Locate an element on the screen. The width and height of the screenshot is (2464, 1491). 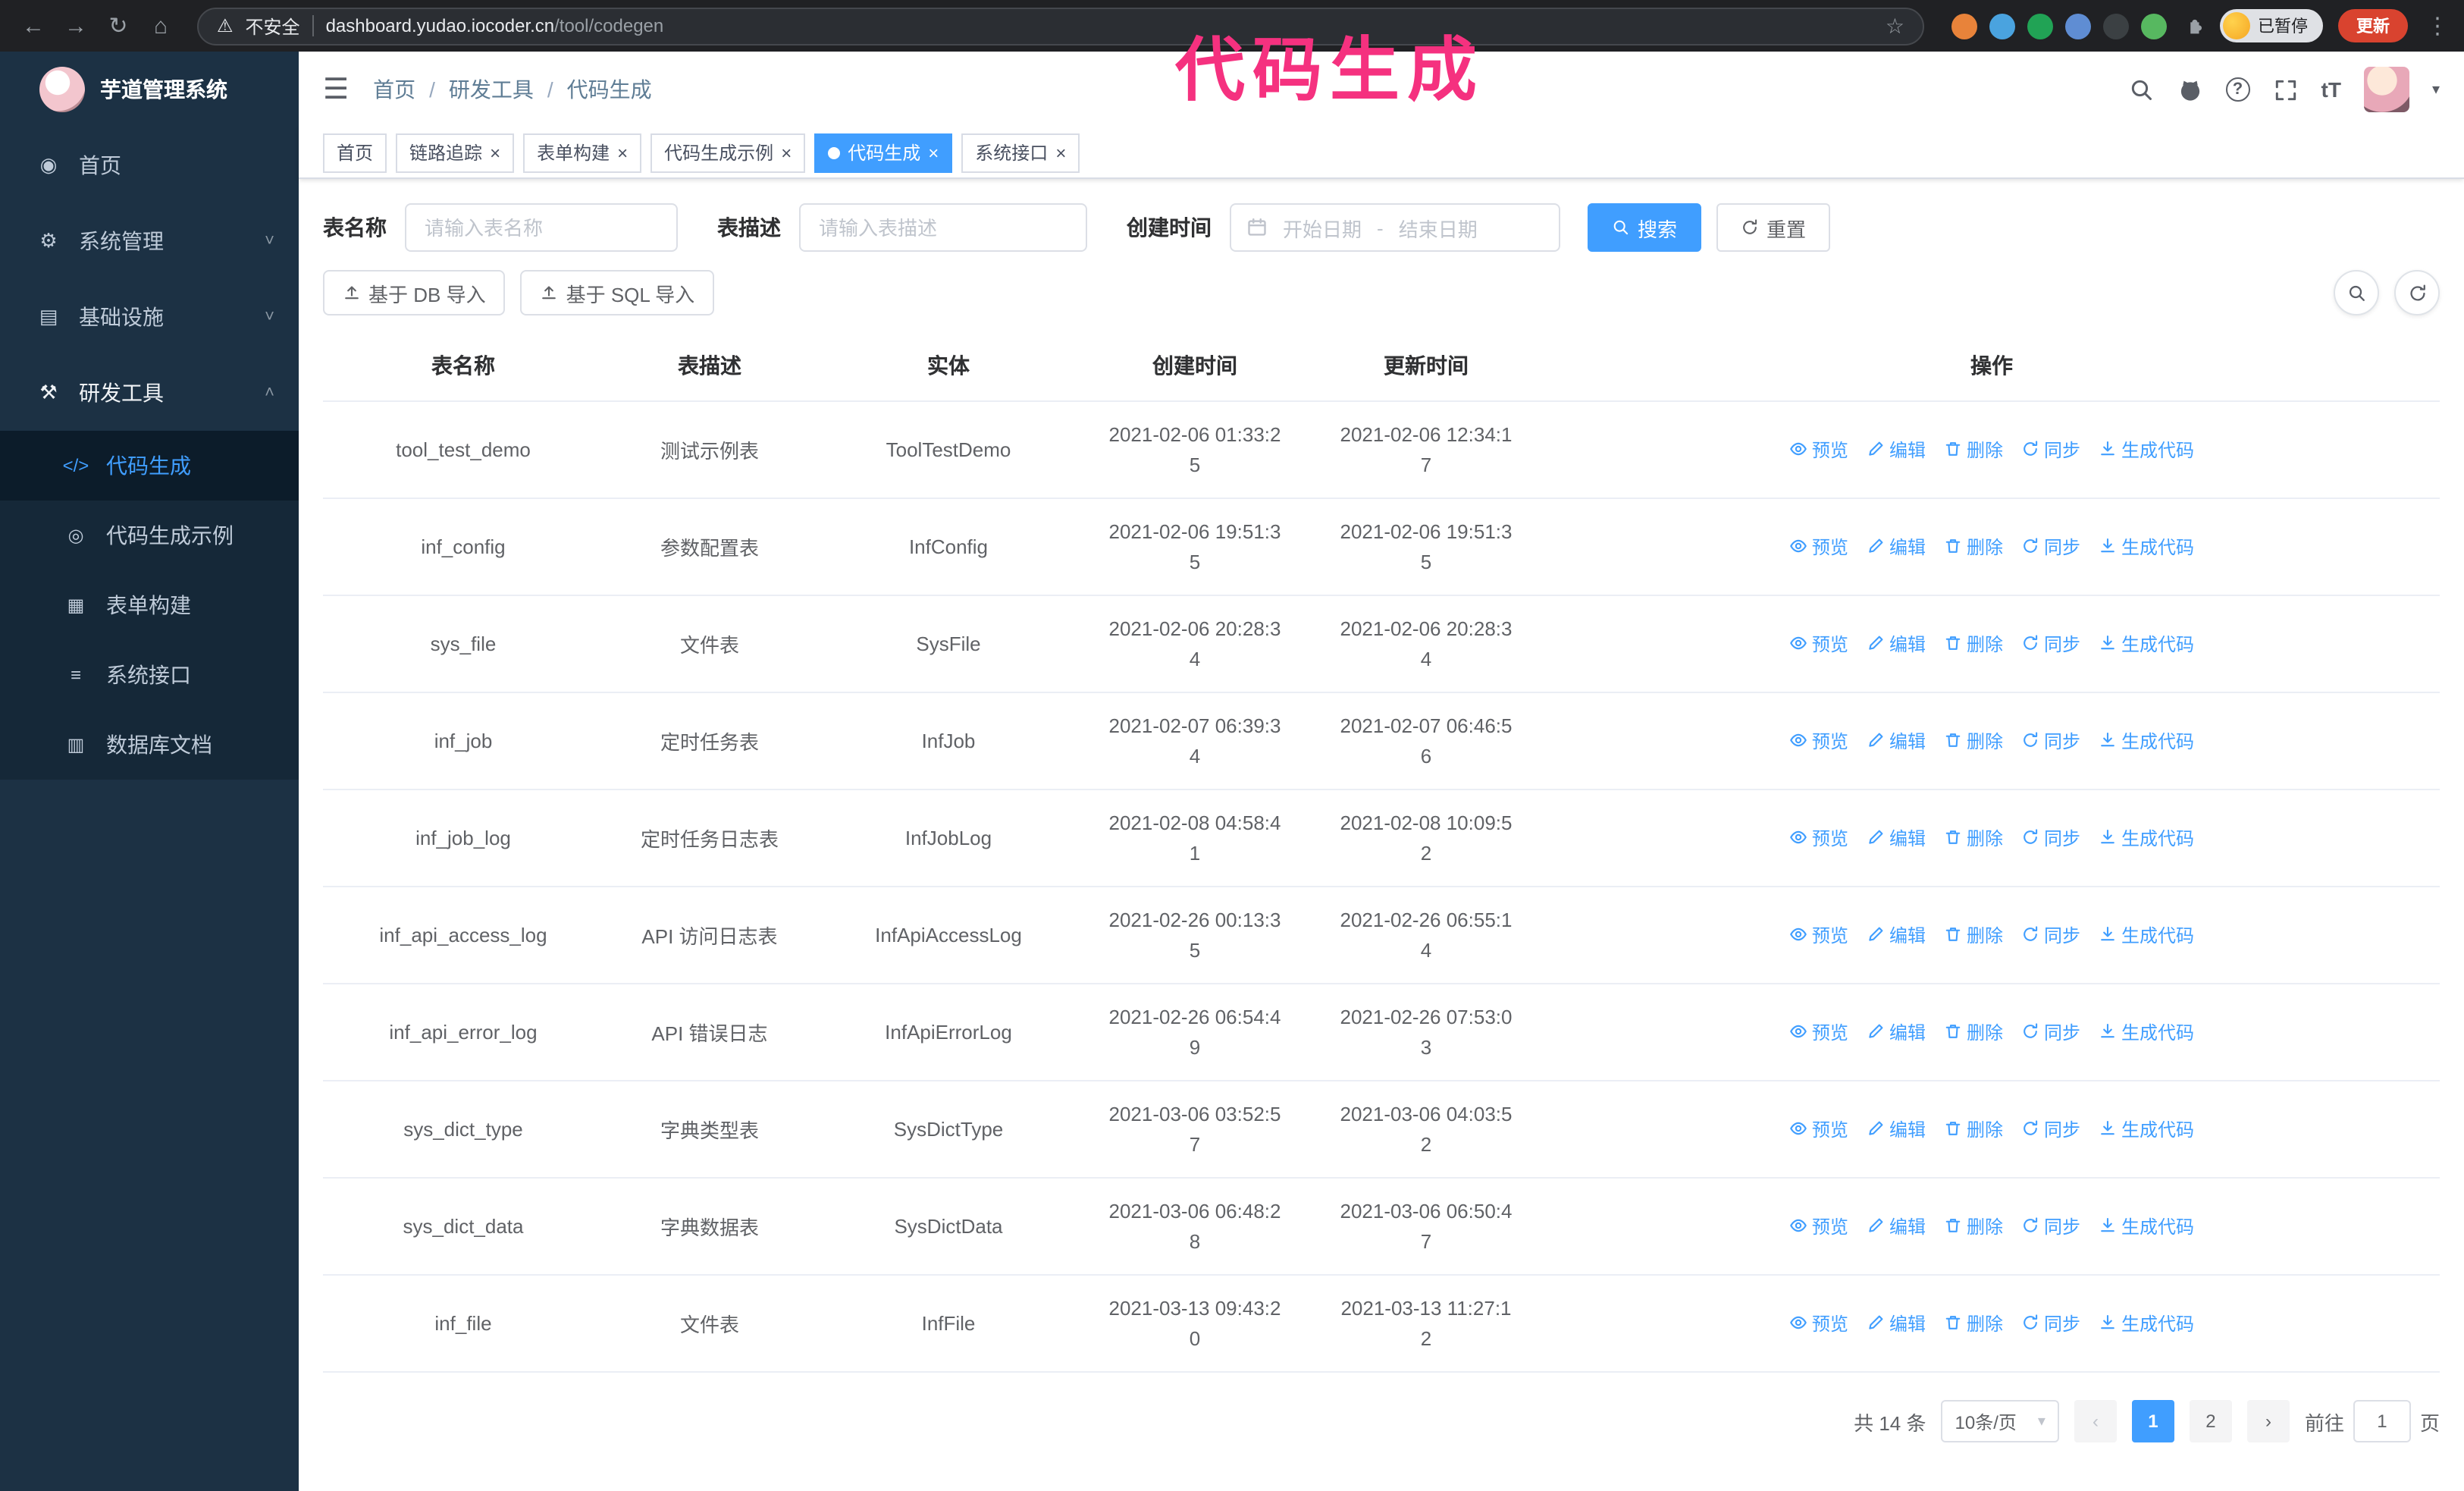
sidebar-item: ◉ 首页 is located at coordinates (150, 165).